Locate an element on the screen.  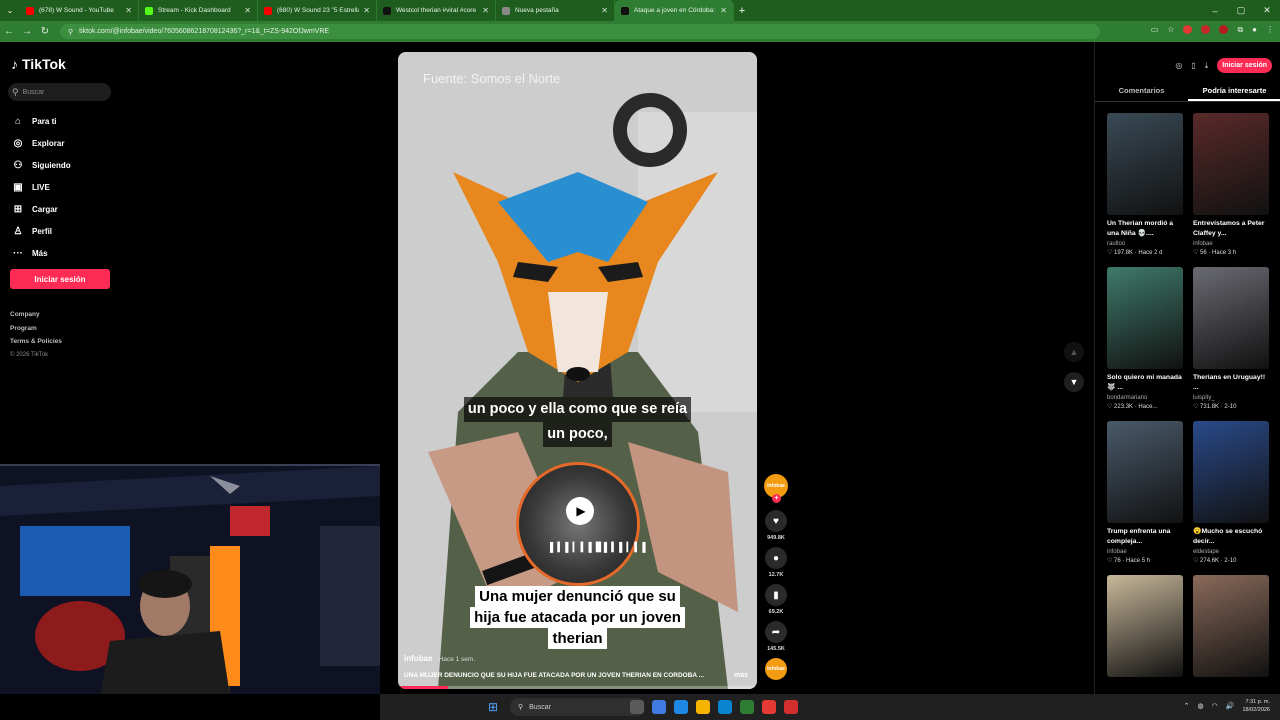
tiktok-logo: ♪ TikTok is located at coordinates (38, 64).